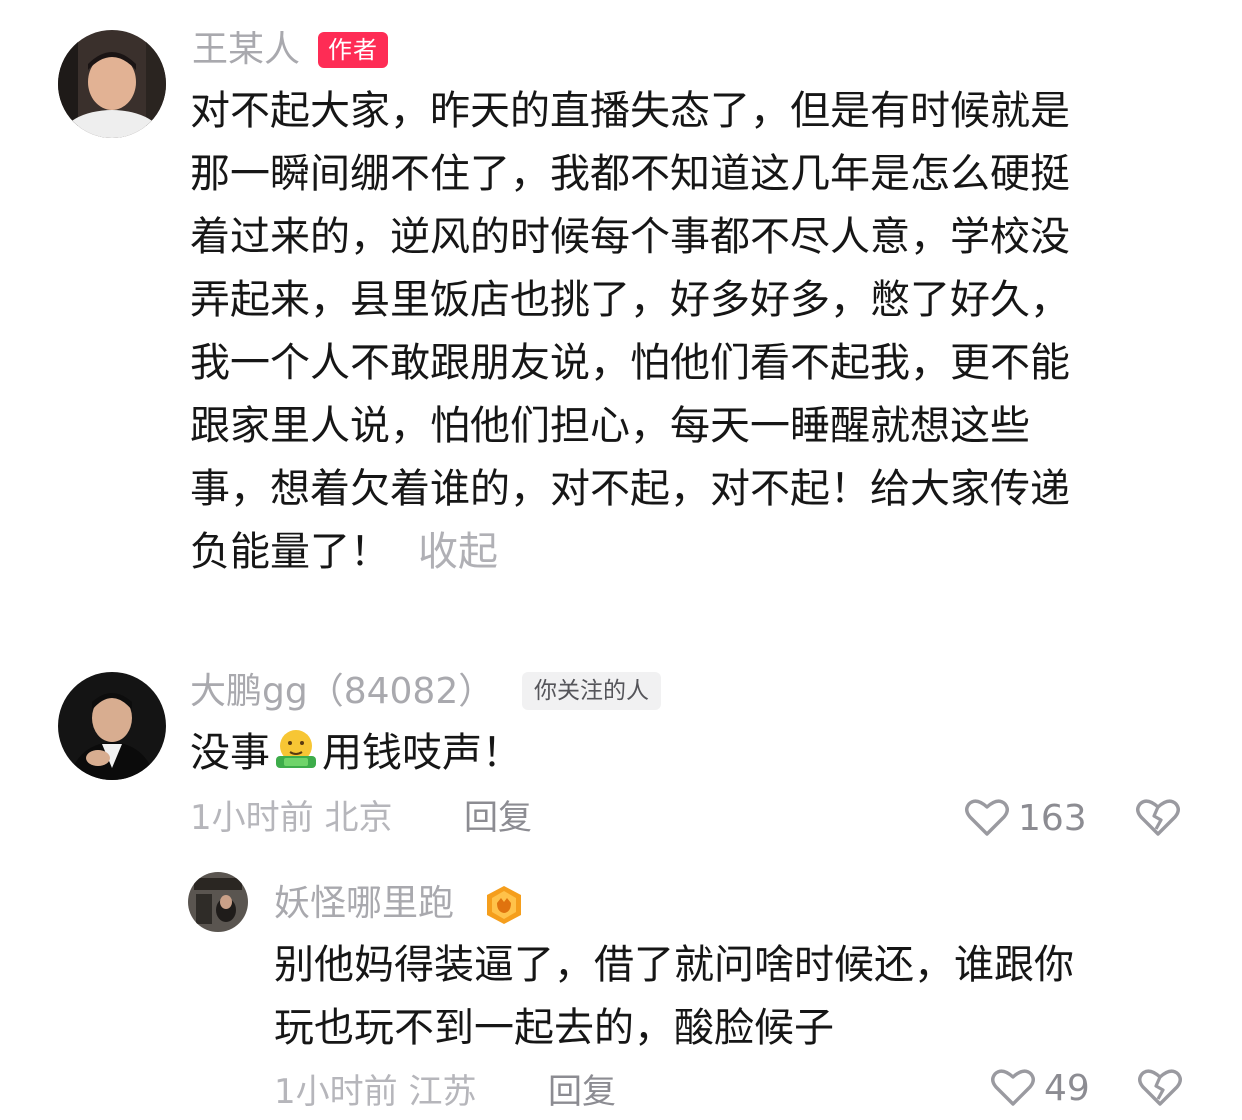 The width and height of the screenshot is (1242, 1120). What do you see at coordinates (375, 1092) in the screenshot?
I see `reply-meta: 1小时前 江苏` at bounding box center [375, 1092].